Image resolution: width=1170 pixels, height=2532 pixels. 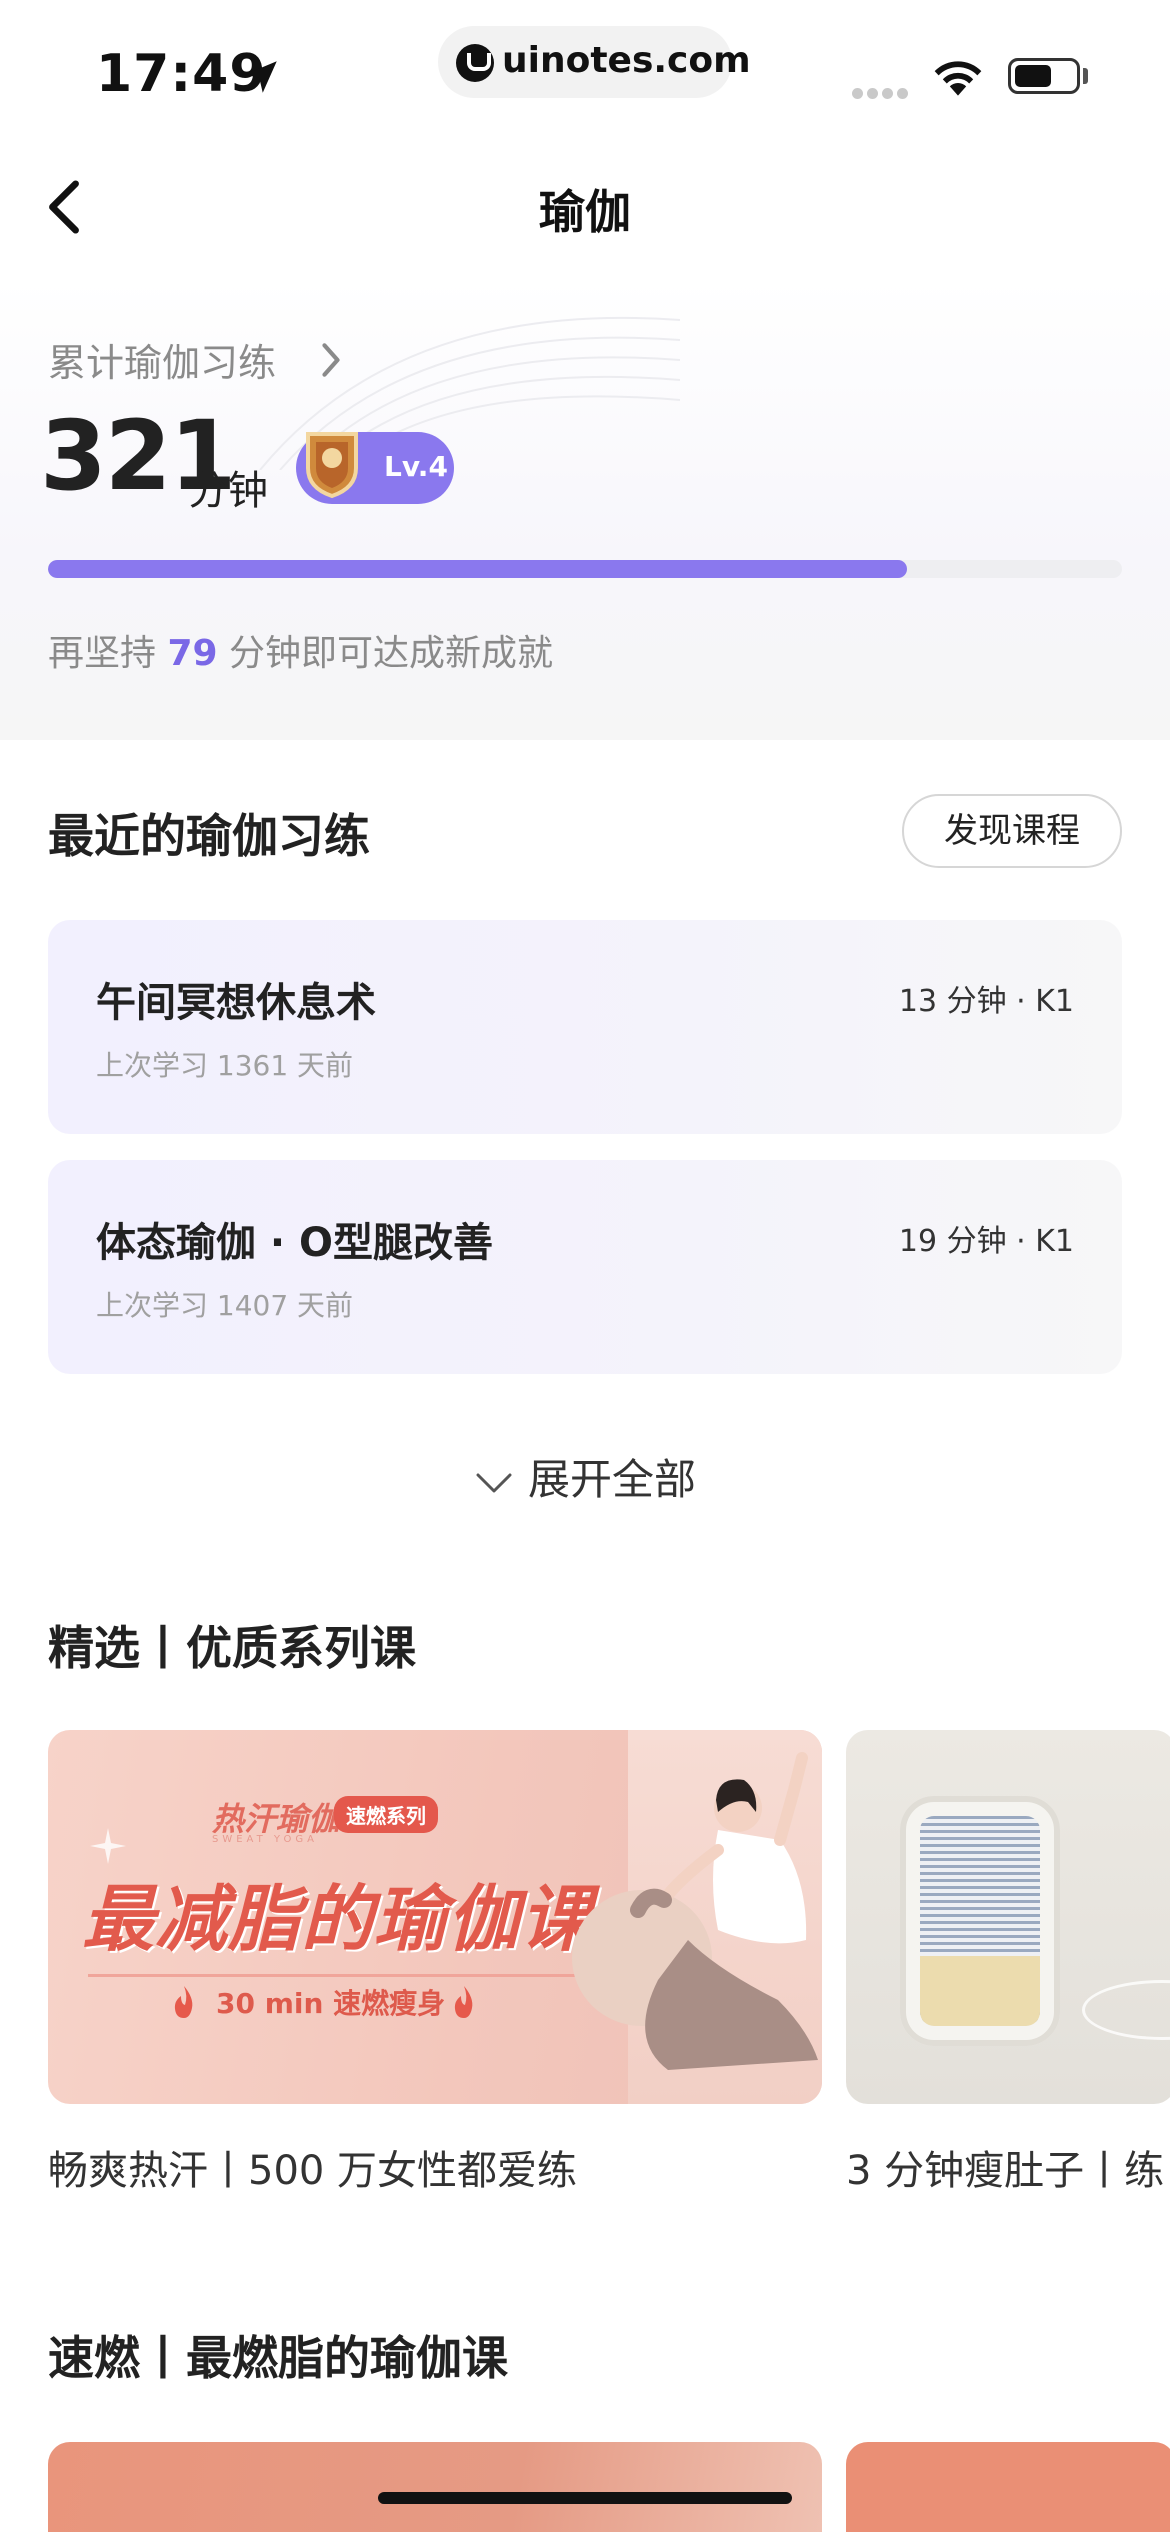 What do you see at coordinates (338, 1975) in the screenshot?
I see `banner-divider` at bounding box center [338, 1975].